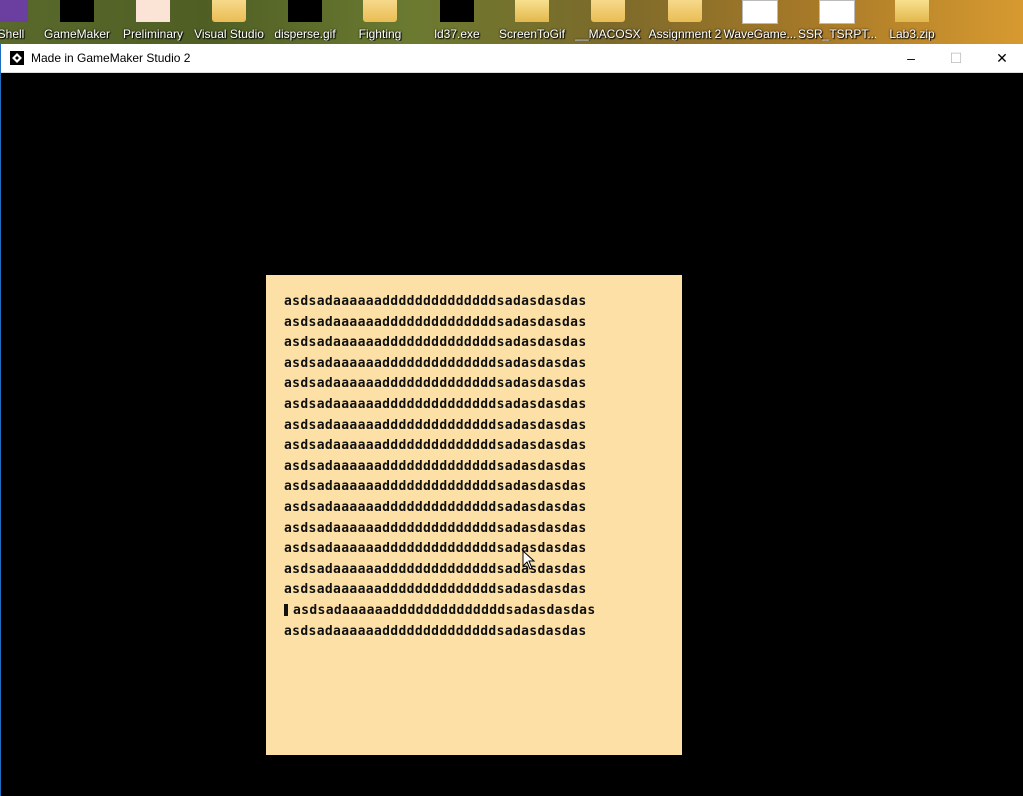  I want to click on gamemaker-app-icon, so click(17, 58).